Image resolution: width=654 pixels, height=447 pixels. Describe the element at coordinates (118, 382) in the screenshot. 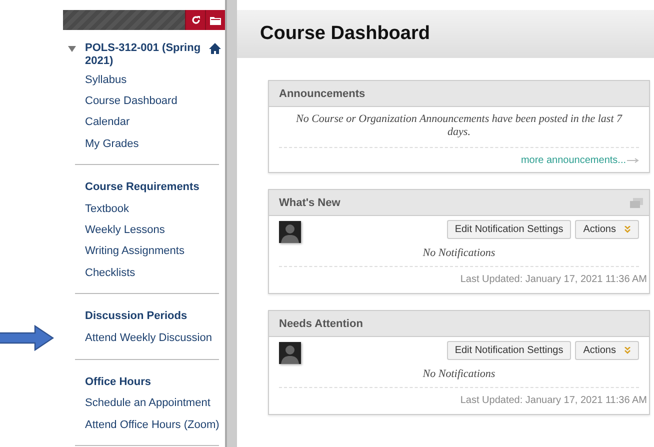

I see `section-heading: Office Hours` at that location.